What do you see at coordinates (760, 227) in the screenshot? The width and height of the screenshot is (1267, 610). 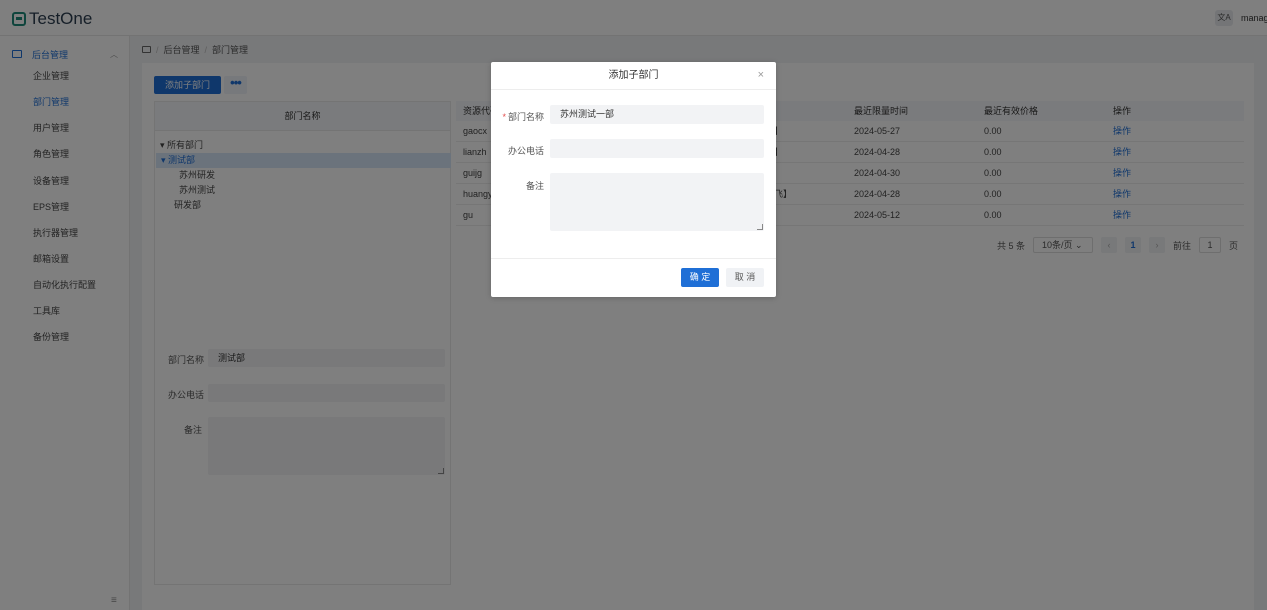 I see `resize-handle-icon` at bounding box center [760, 227].